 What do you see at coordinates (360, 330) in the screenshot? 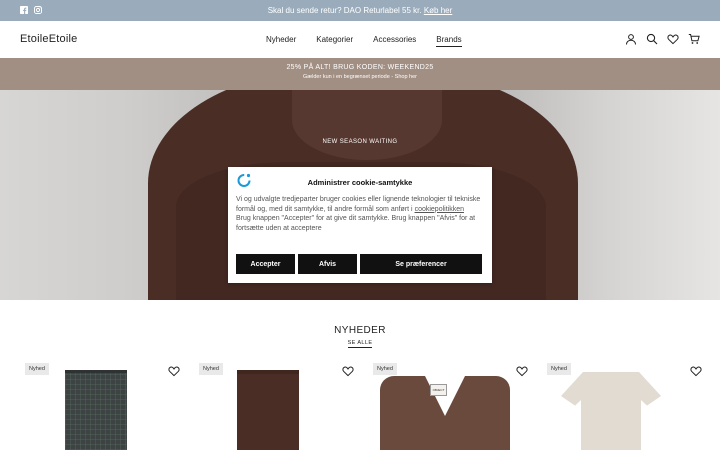
I see `section-title: NYHEDER` at bounding box center [360, 330].